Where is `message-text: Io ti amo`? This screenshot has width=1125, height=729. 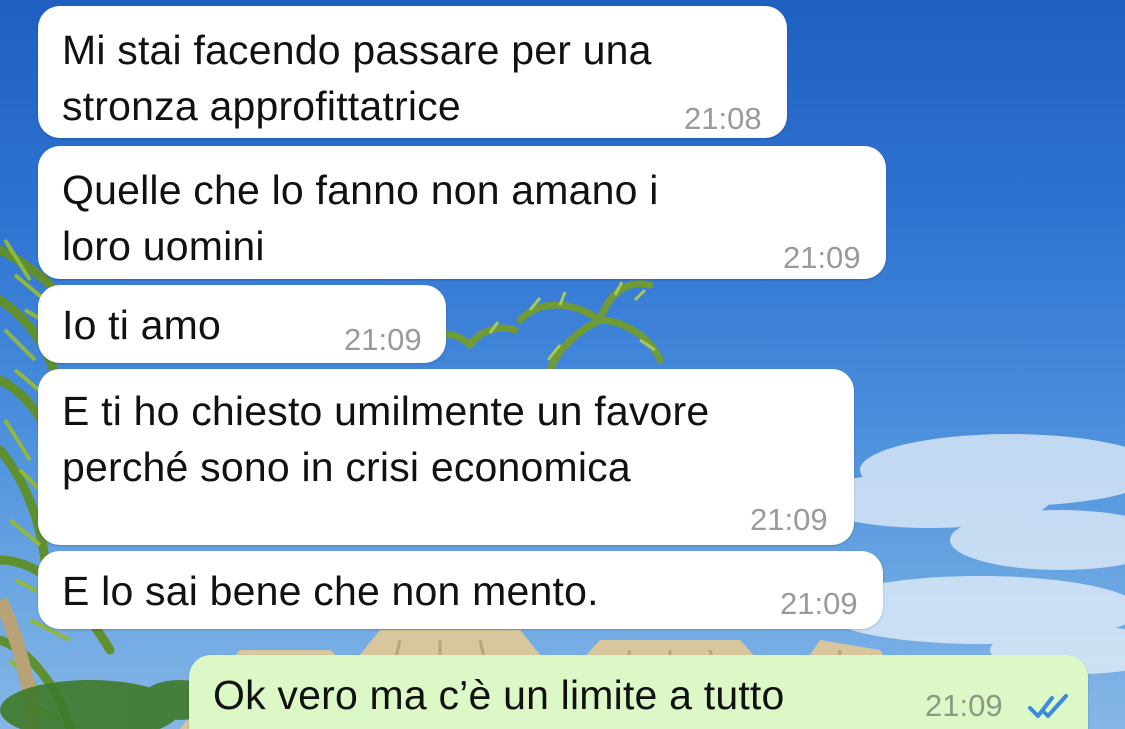 message-text: Io ti amo is located at coordinates (142, 325).